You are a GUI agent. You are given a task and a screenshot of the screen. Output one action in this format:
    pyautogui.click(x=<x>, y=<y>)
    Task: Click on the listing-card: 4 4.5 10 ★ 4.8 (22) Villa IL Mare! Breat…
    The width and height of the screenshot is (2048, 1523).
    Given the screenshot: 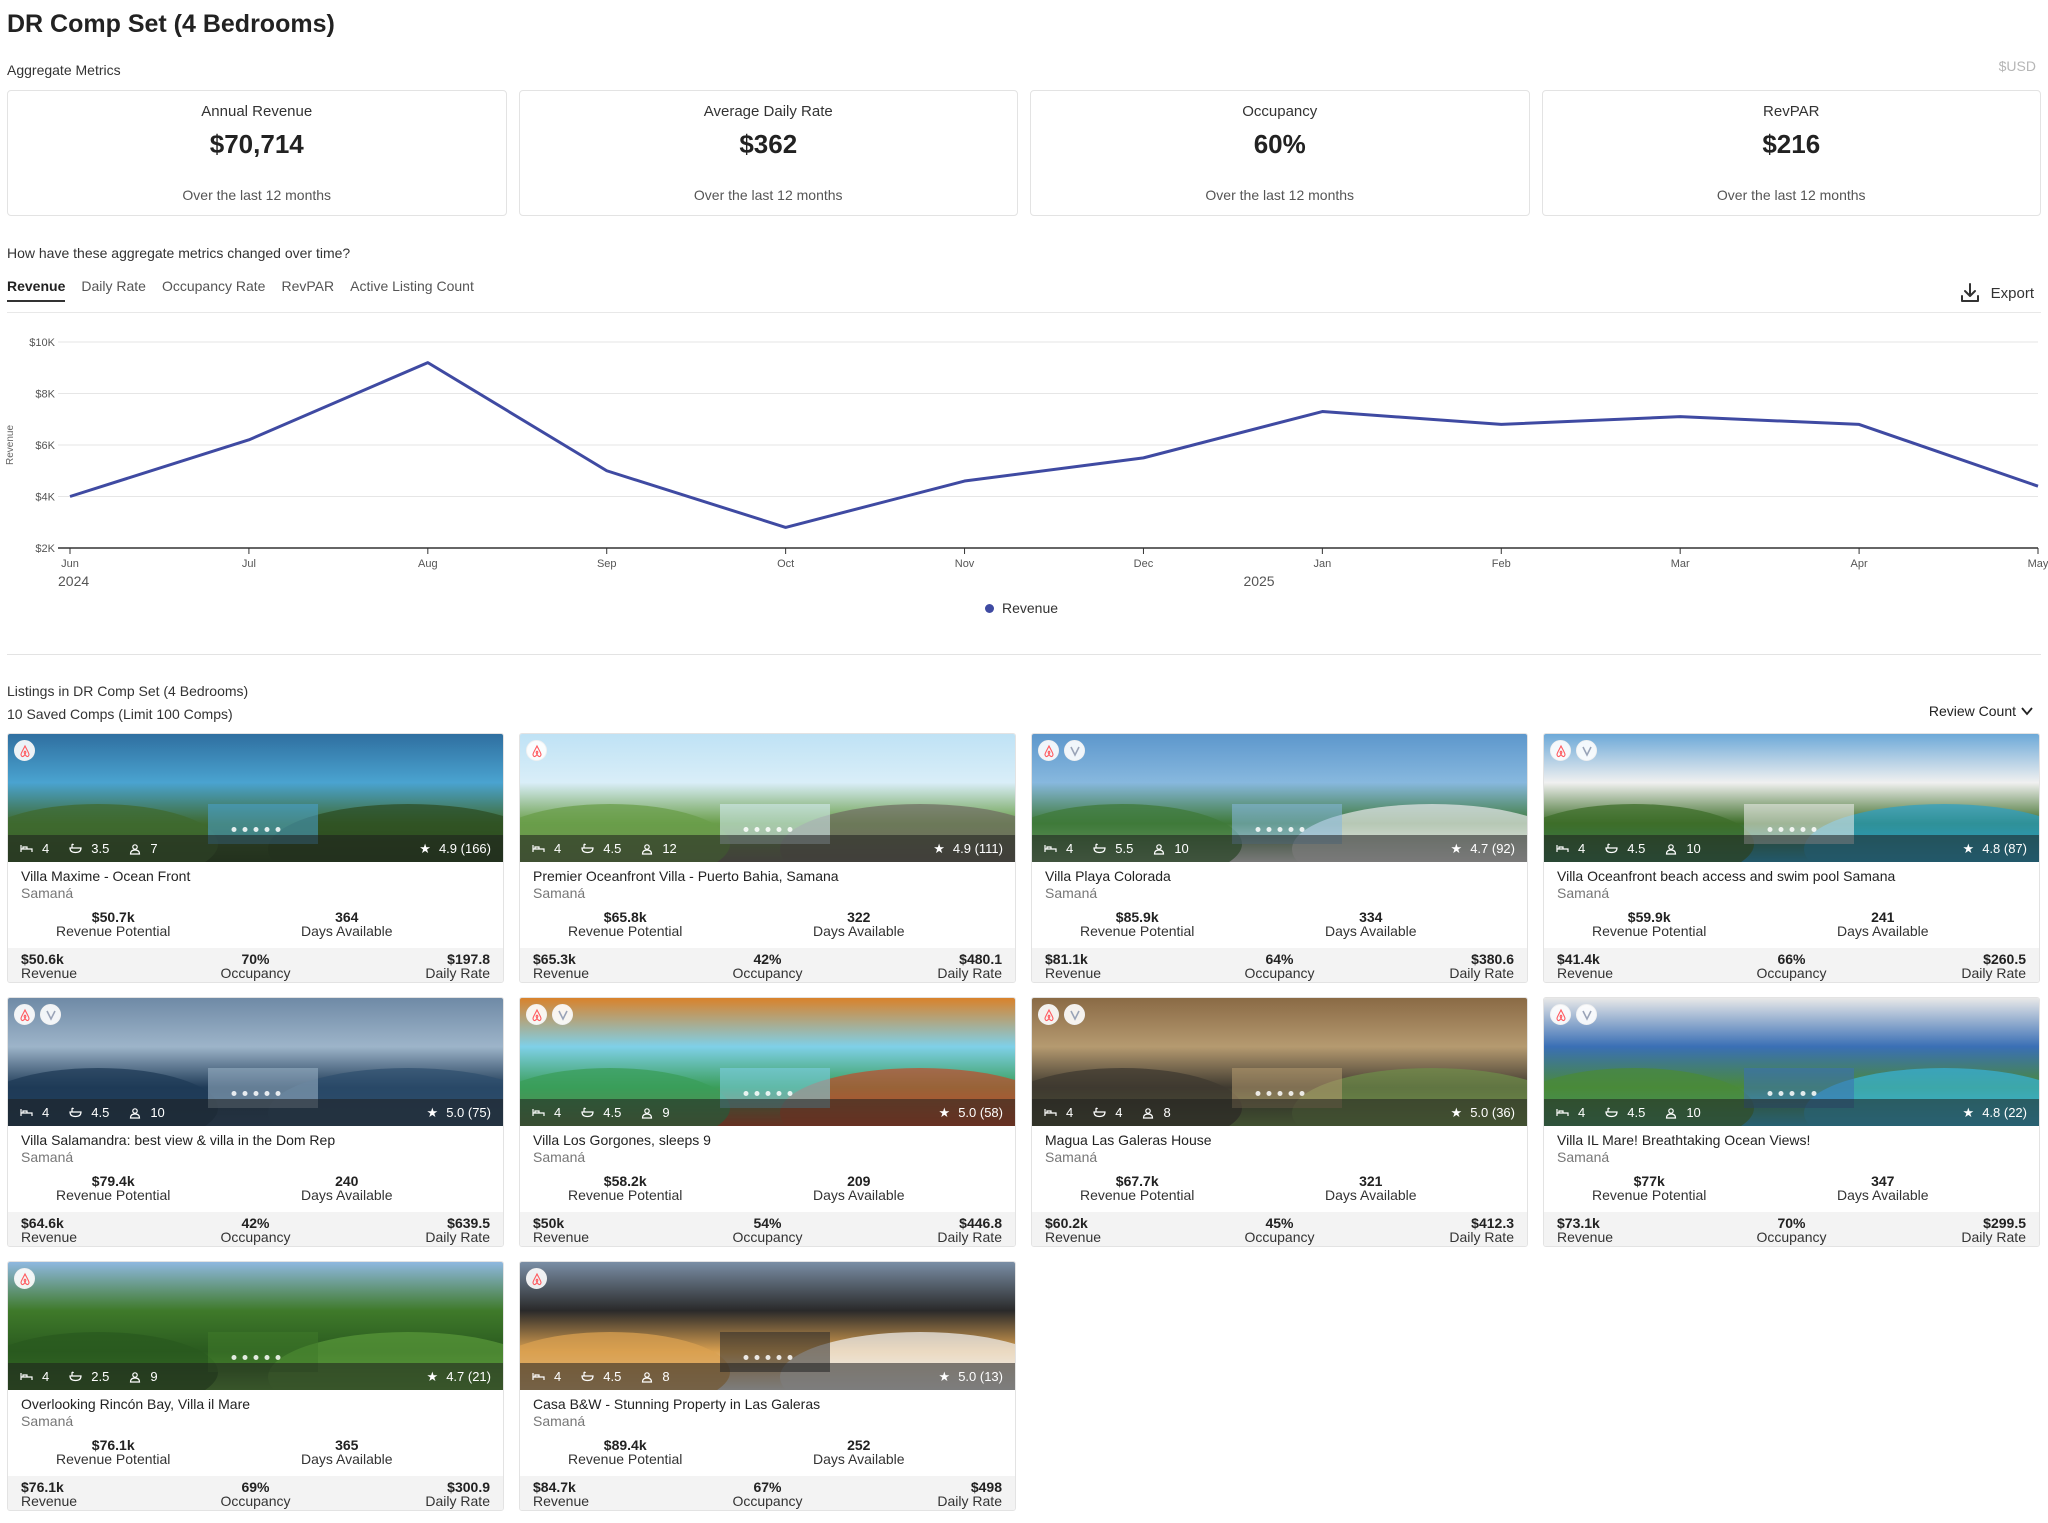 What is the action you would take?
    pyautogui.click(x=1791, y=1122)
    